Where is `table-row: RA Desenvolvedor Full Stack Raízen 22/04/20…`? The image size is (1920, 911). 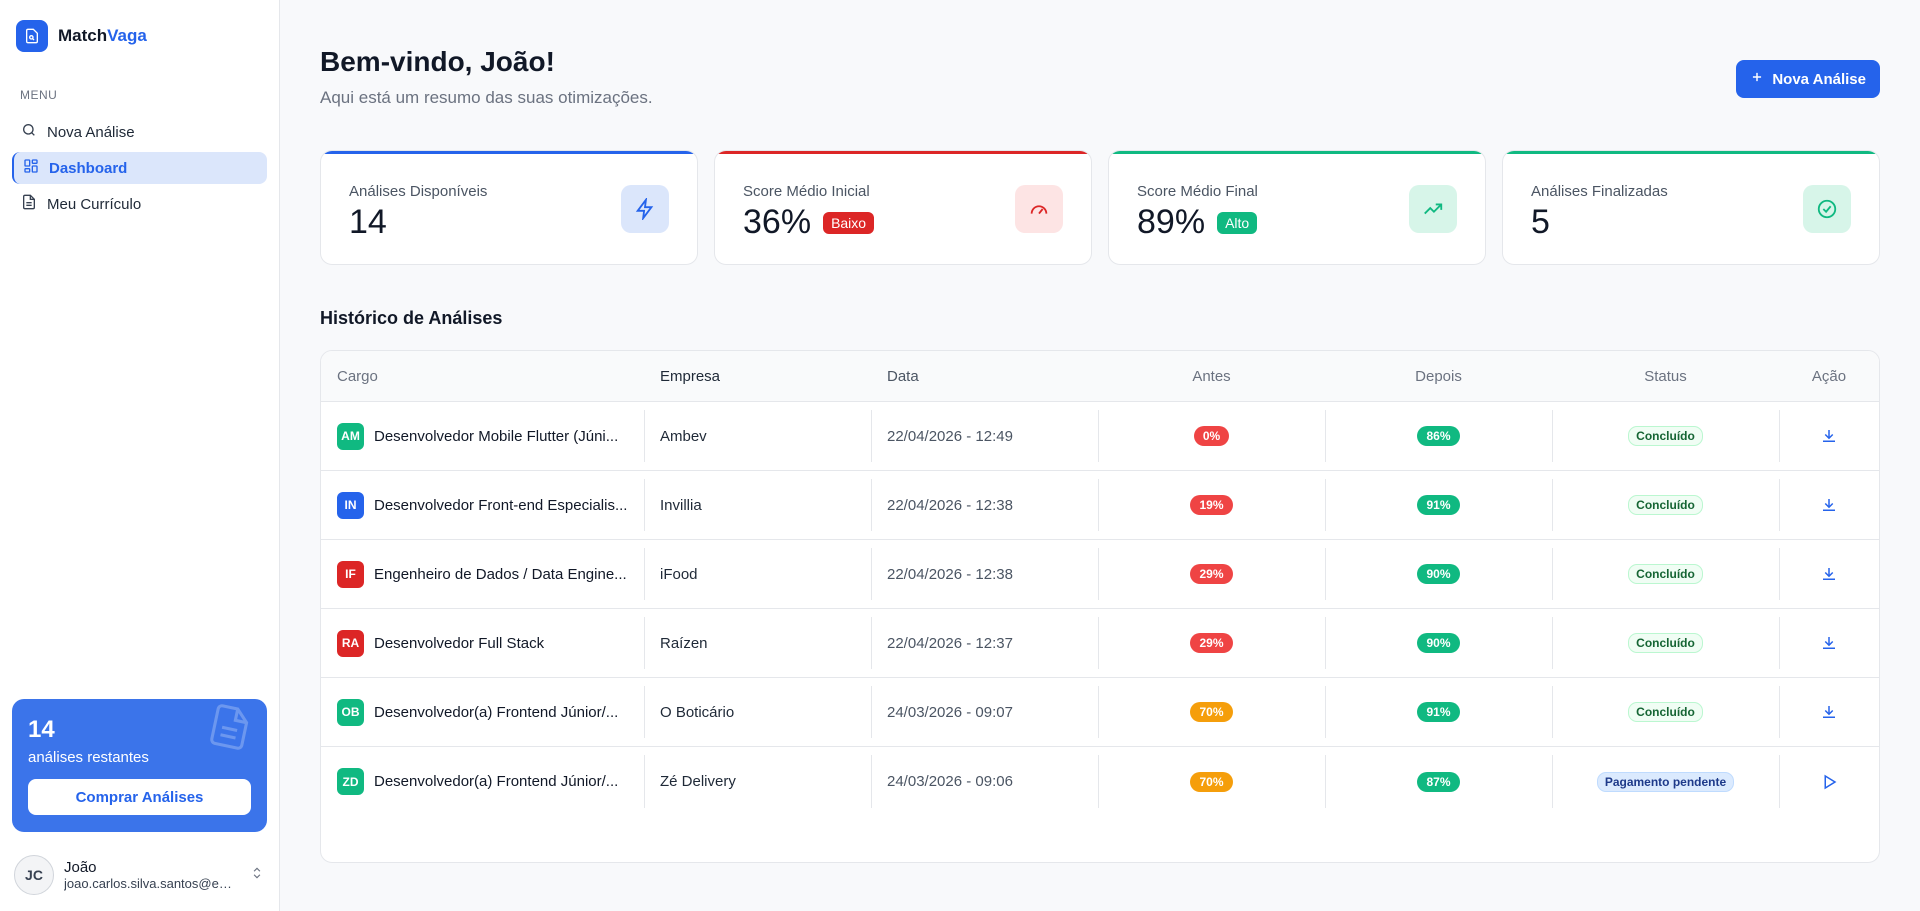
table-row: RA Desenvolvedor Full Stack Raízen 22/04/20… is located at coordinates (1100, 643).